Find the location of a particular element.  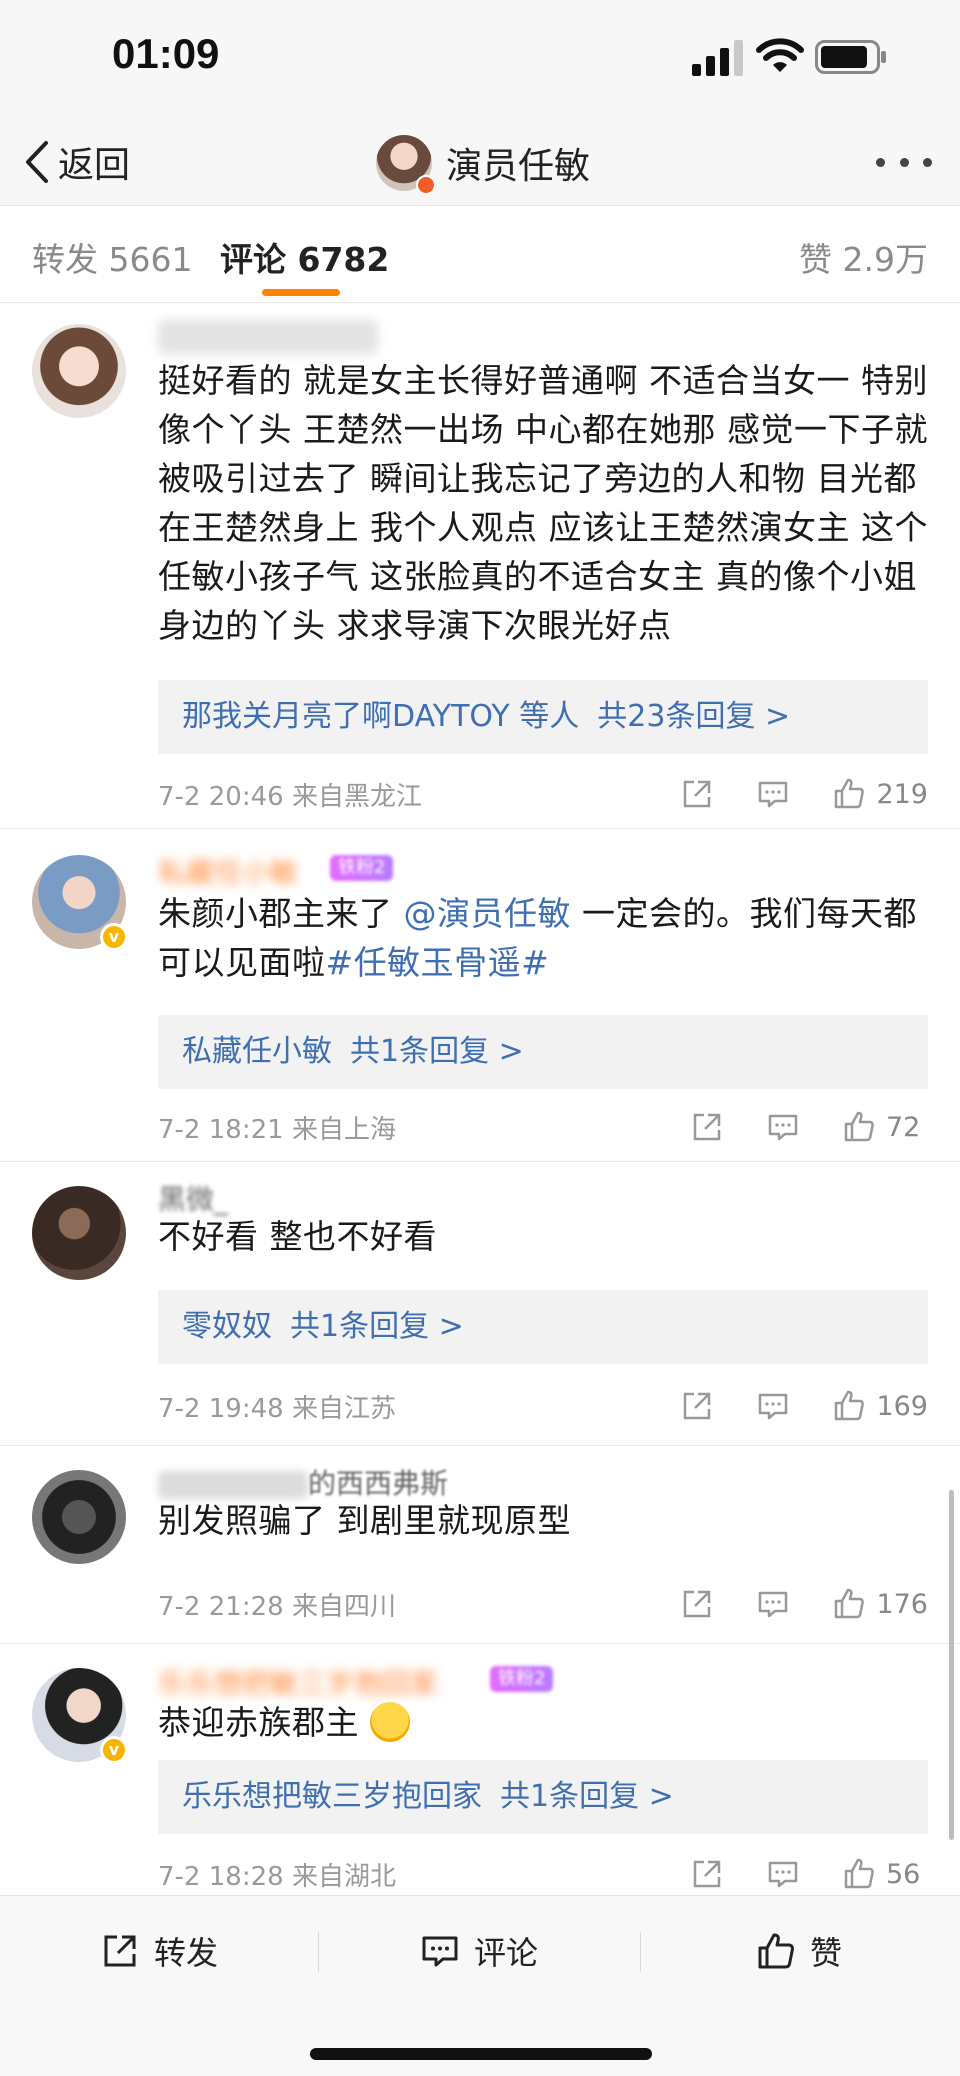

comment-text-body: 恭迎赤族郡主 is located at coordinates (258, 1722).